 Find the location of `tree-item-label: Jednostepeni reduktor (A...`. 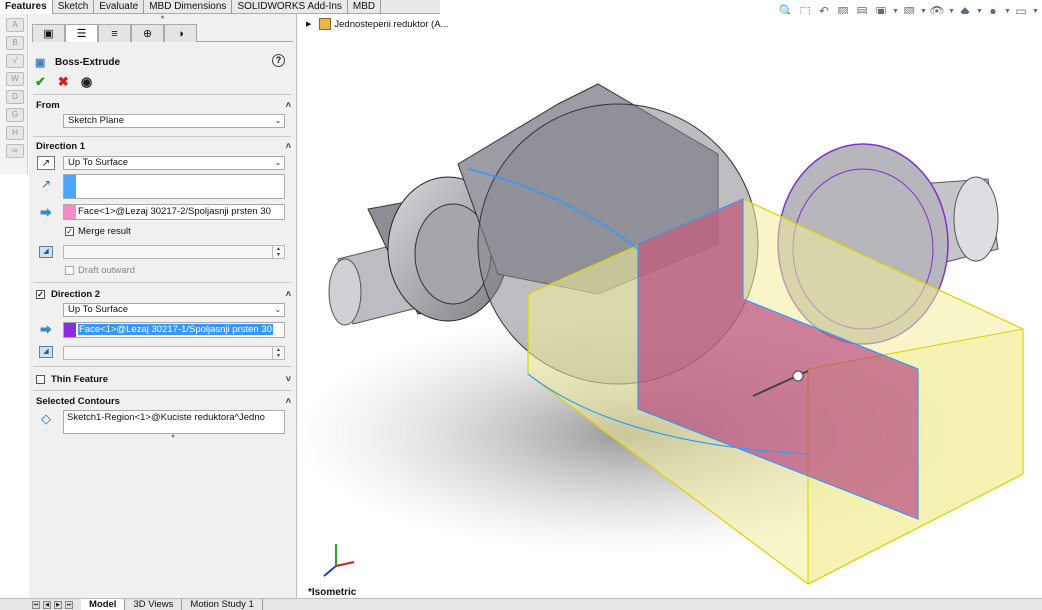

tree-item-label: Jednostepeni reduktor (A... is located at coordinates (391, 24).